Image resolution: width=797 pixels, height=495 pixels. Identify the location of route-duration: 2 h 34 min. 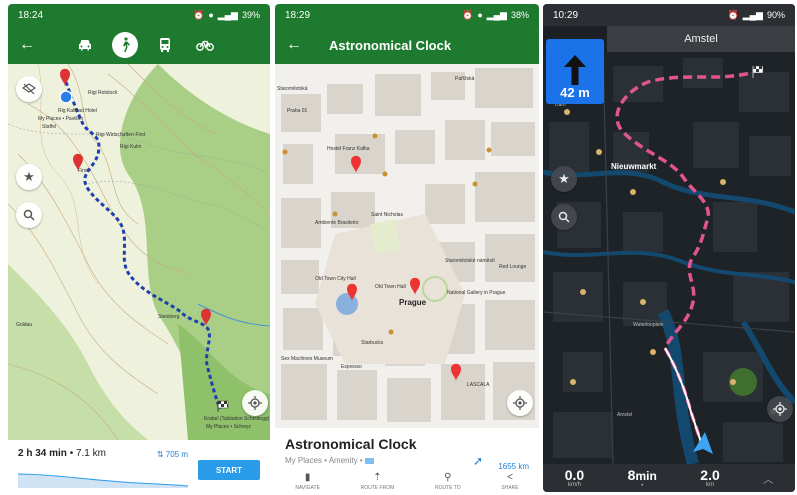
(42, 453).